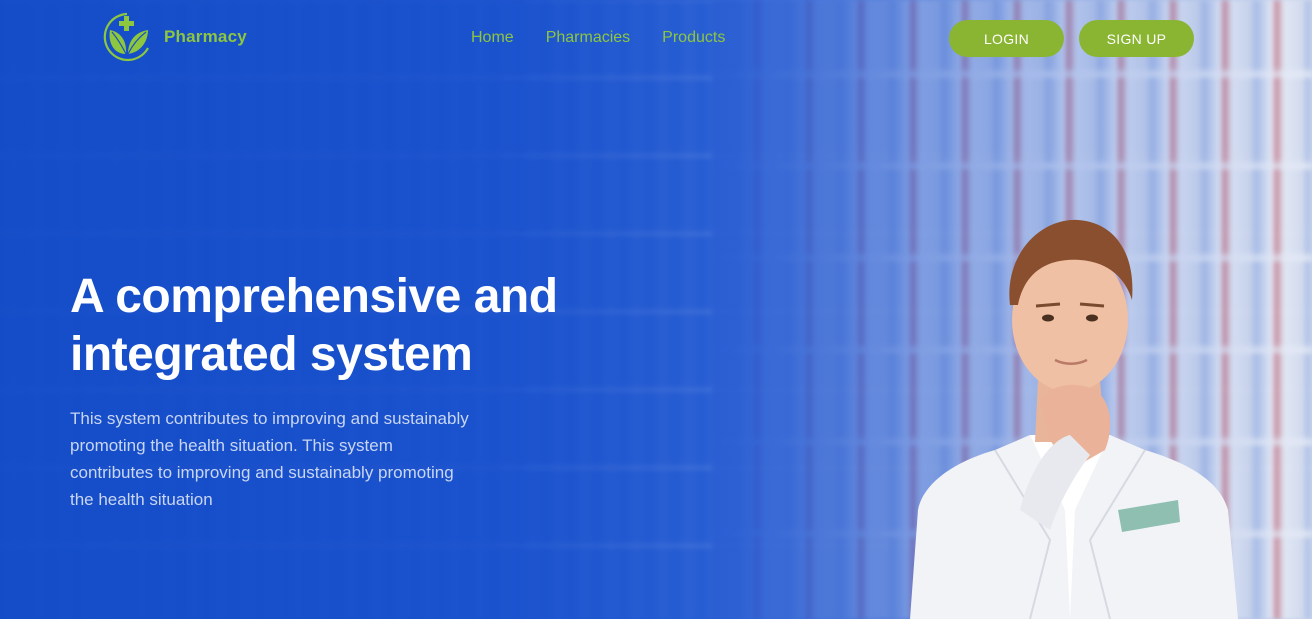 The width and height of the screenshot is (1312, 619). Describe the element at coordinates (205, 36) in the screenshot. I see `brand-name: Pharmacy` at that location.